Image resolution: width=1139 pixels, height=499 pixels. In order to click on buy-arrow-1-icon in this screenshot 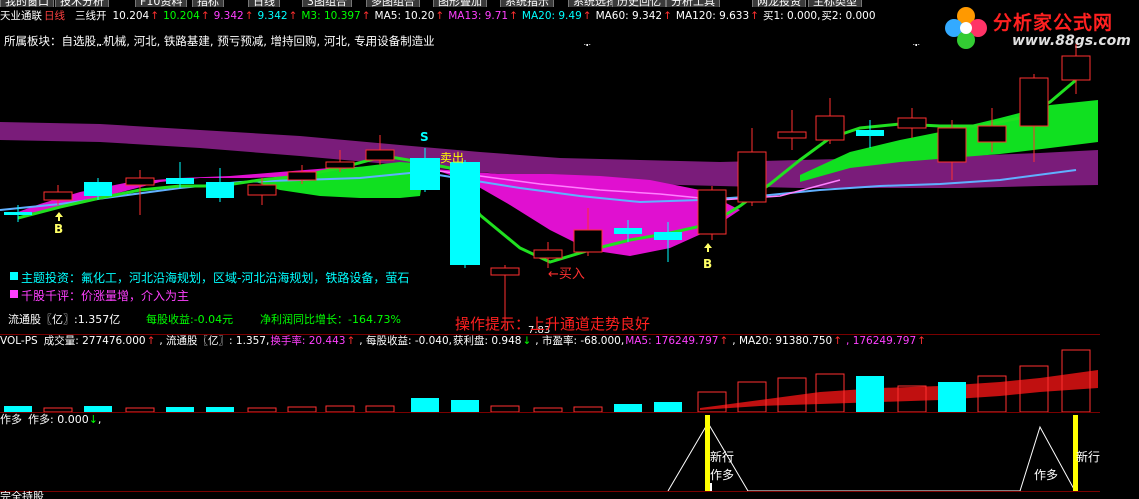, I will do `click(59, 216)`.